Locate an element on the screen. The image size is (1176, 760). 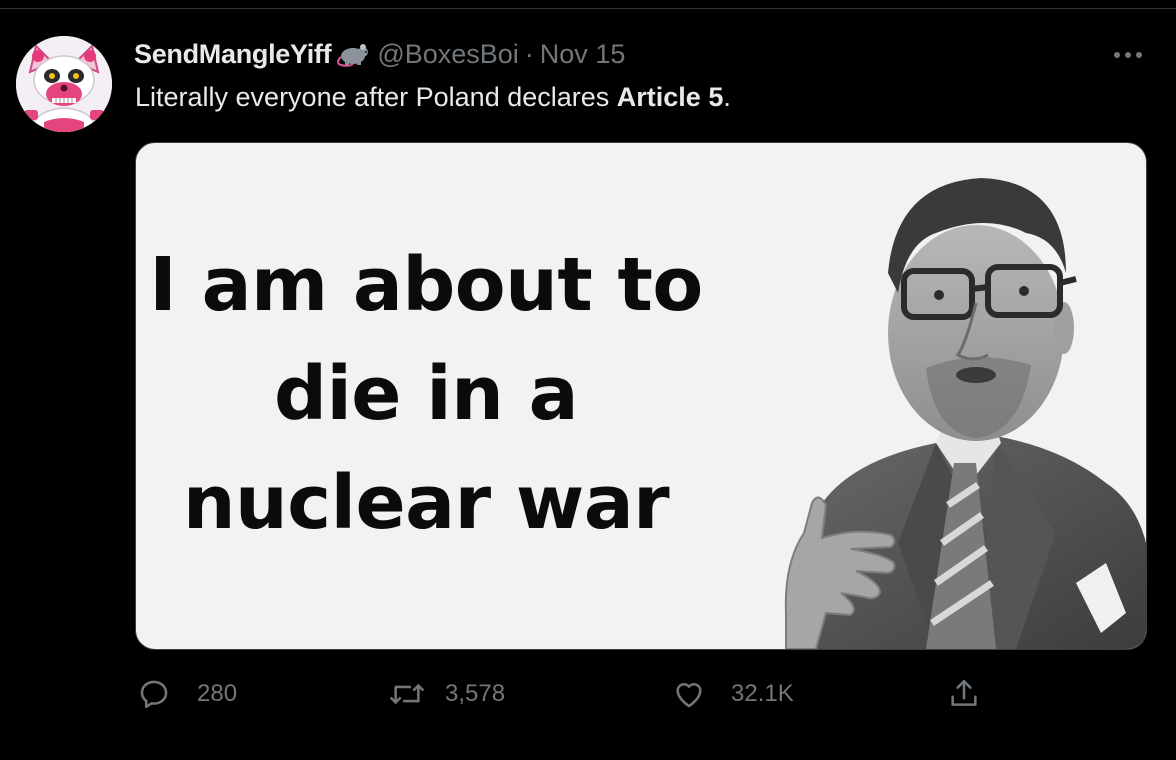
tweet-header: SendMangleYiff @BoxesBoi · Nov 15 is located at coordinates (379, 54).